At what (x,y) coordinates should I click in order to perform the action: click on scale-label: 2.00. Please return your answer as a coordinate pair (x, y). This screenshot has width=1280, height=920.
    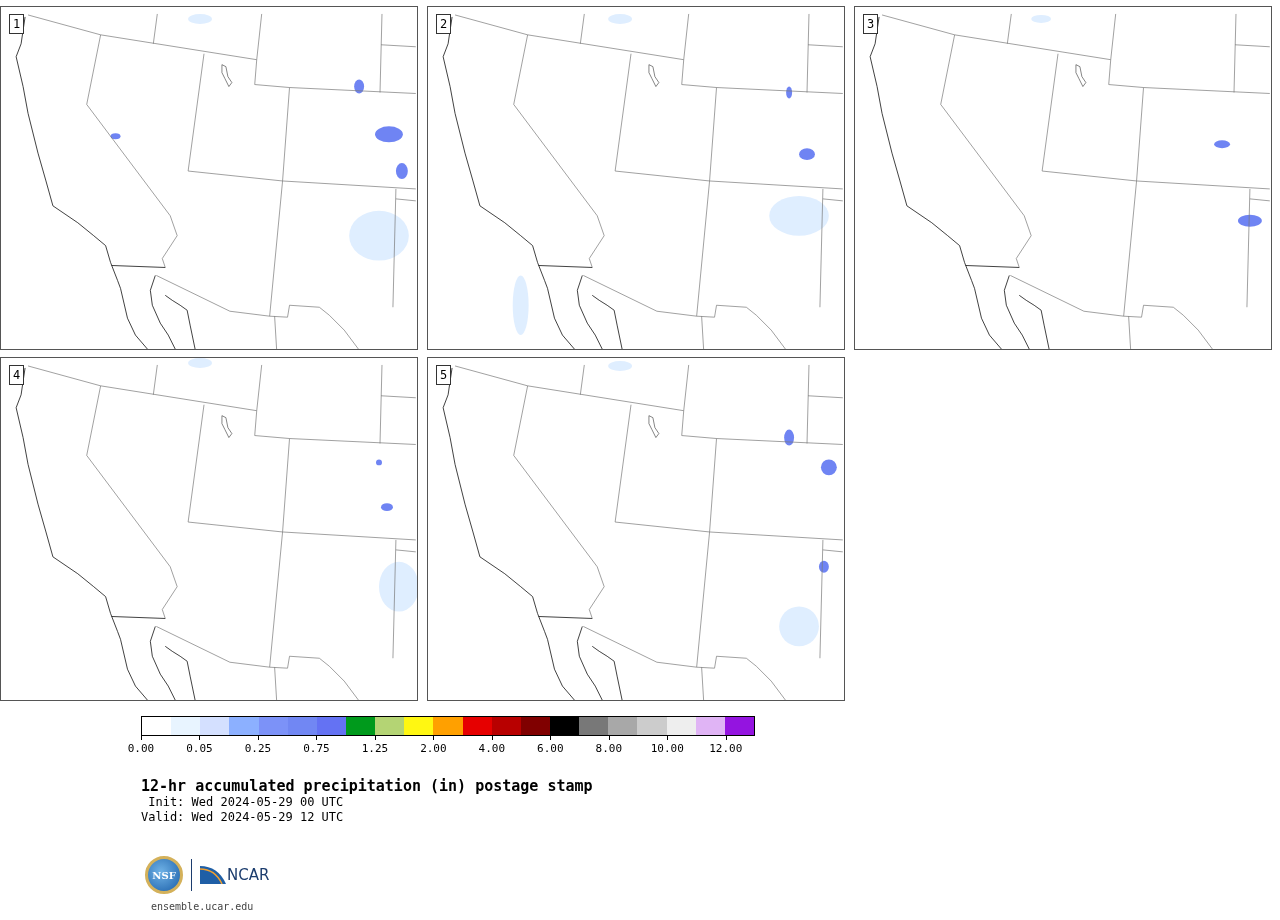
    Looking at the image, I should click on (433, 748).